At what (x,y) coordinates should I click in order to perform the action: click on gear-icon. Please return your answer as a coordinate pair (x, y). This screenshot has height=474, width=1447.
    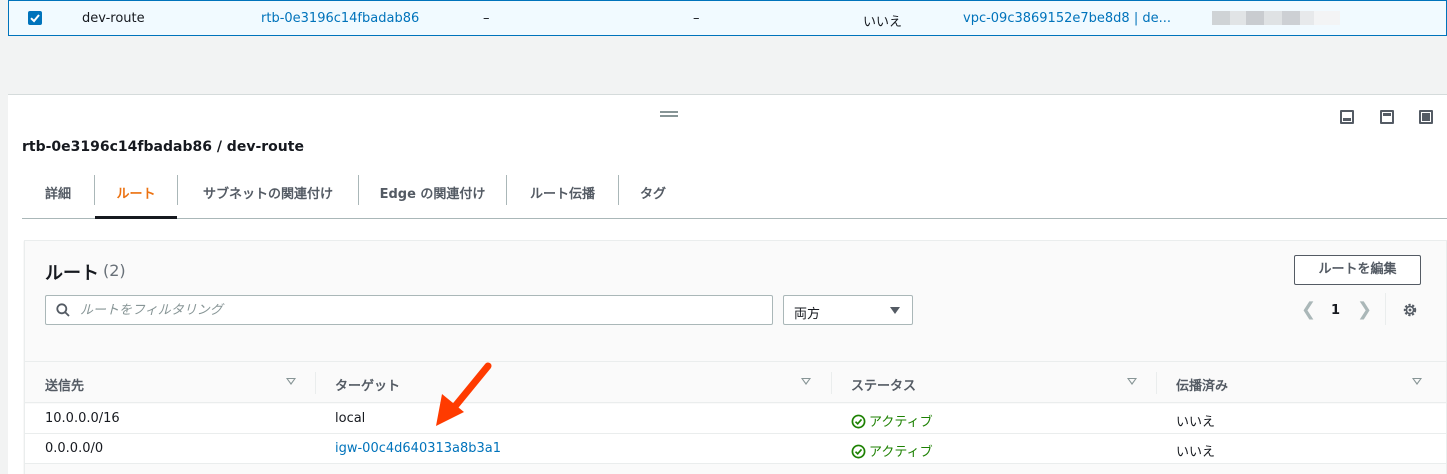
    Looking at the image, I should click on (1410, 310).